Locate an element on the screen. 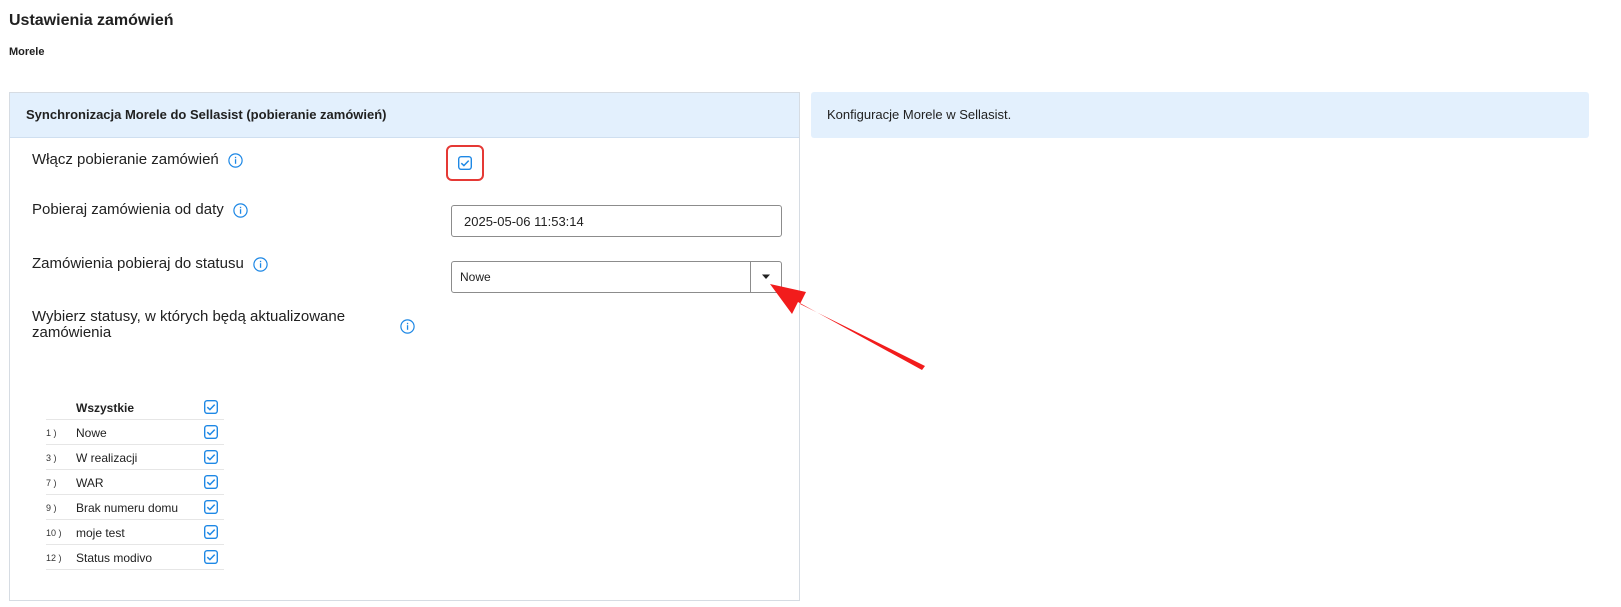  status-name: Status modivo is located at coordinates (114, 558).